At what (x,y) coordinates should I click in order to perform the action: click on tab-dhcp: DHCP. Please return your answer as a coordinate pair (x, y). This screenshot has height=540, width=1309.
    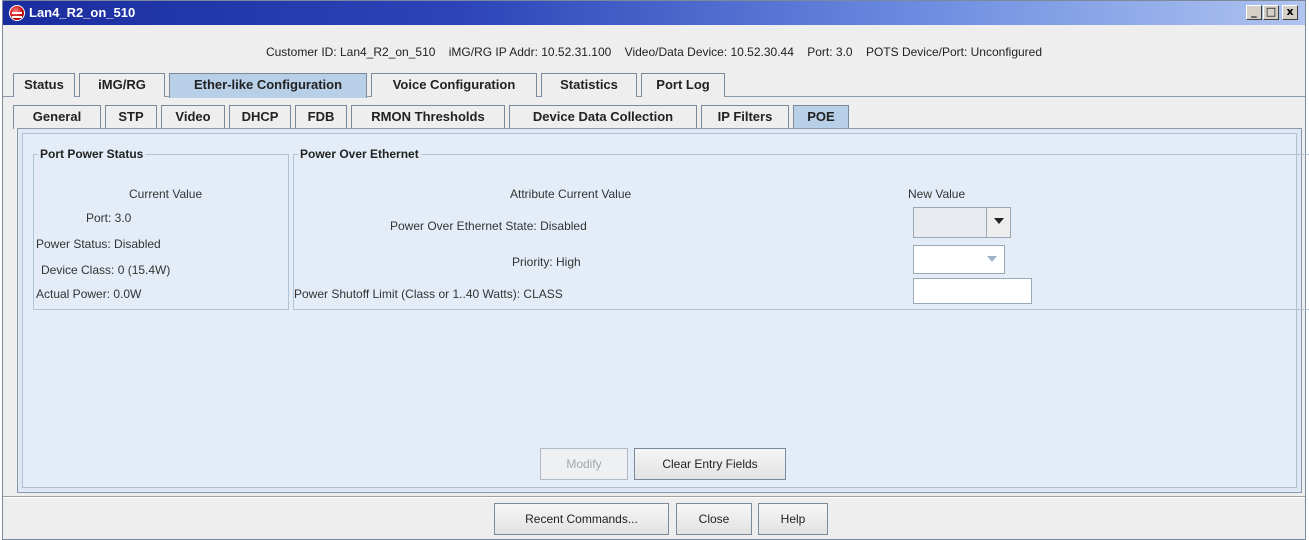
    Looking at the image, I should click on (260, 117).